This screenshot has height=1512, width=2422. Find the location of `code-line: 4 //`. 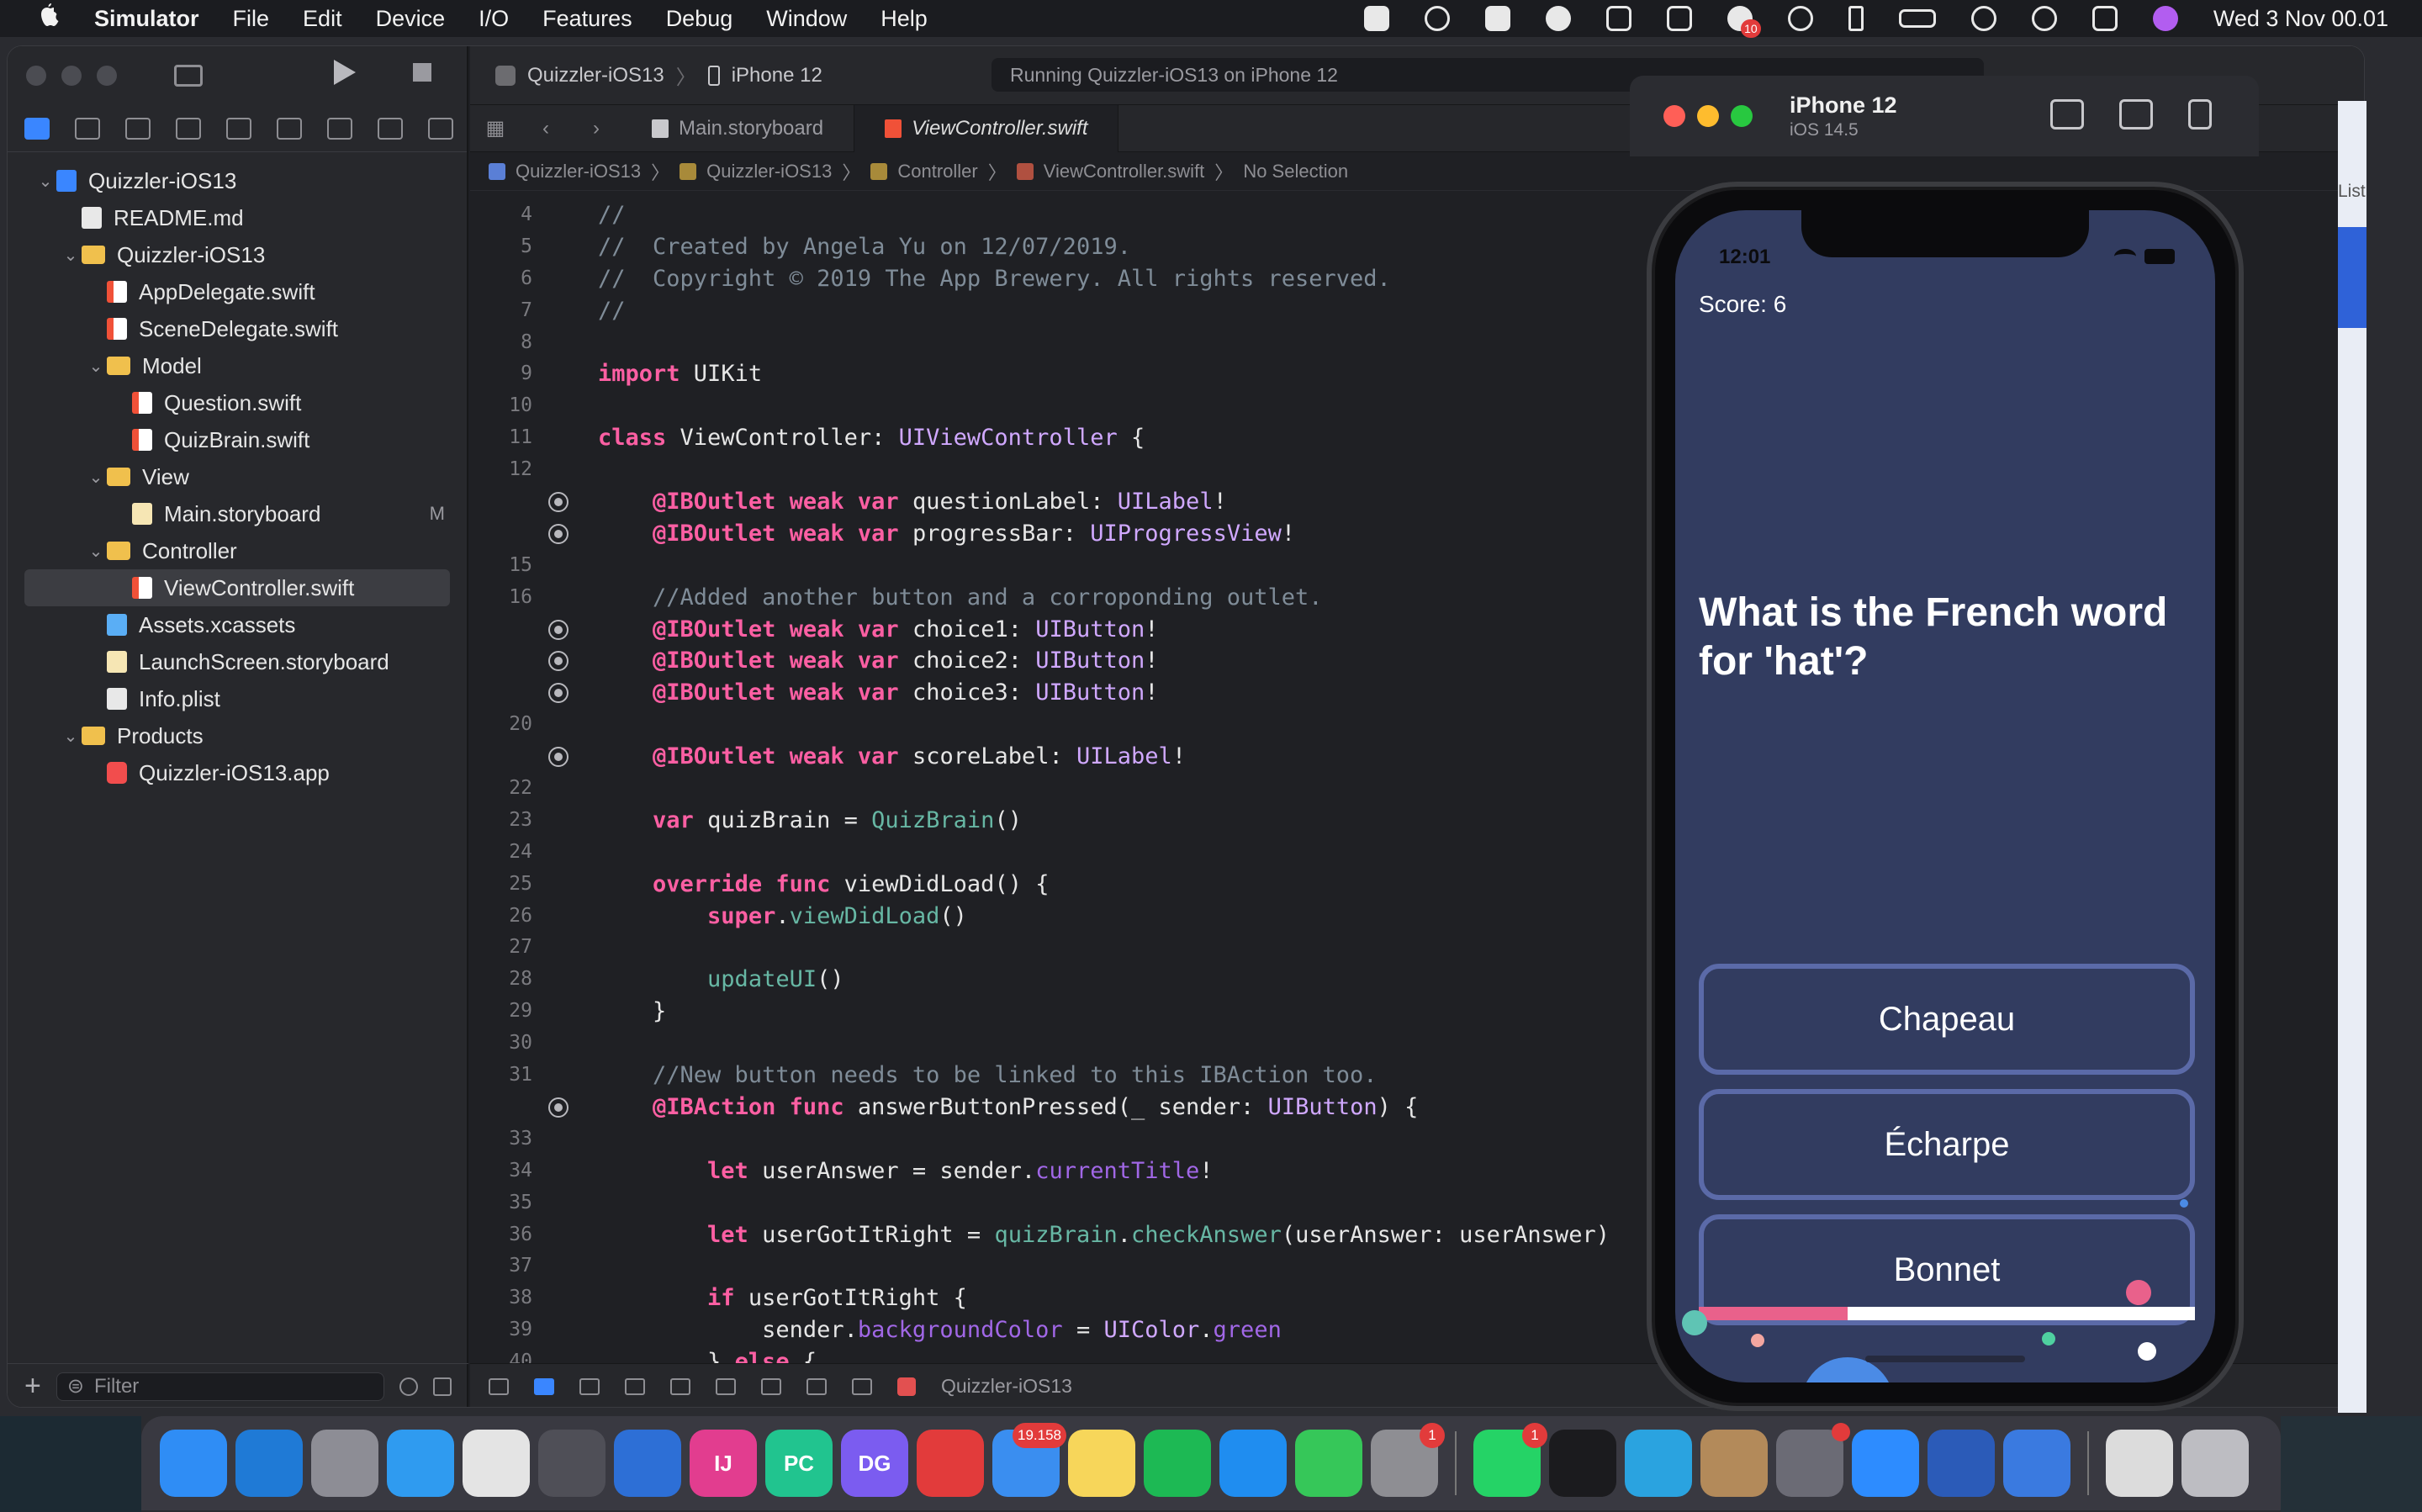

code-line: 4 // is located at coordinates (1058, 215).